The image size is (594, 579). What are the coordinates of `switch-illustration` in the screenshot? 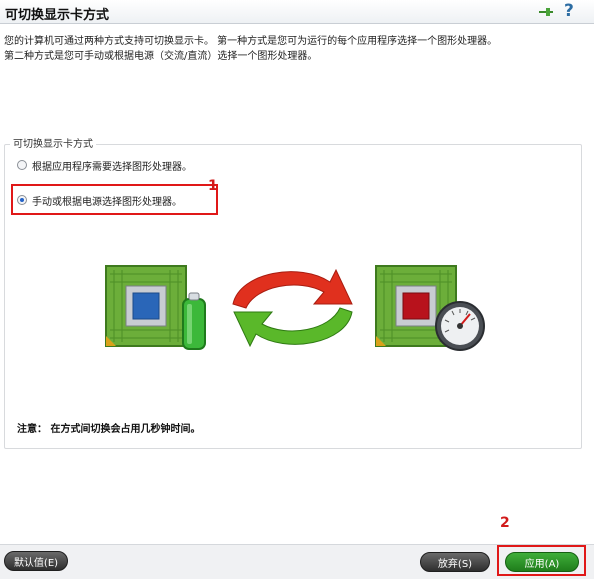 It's located at (295, 308).